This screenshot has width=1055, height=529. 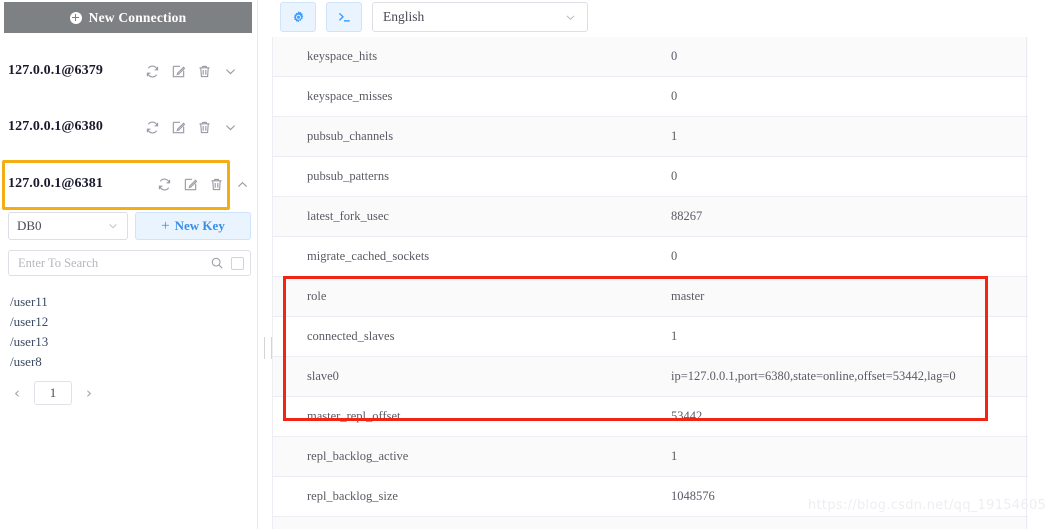 I want to click on new-key-label: New Key, so click(x=199, y=225).